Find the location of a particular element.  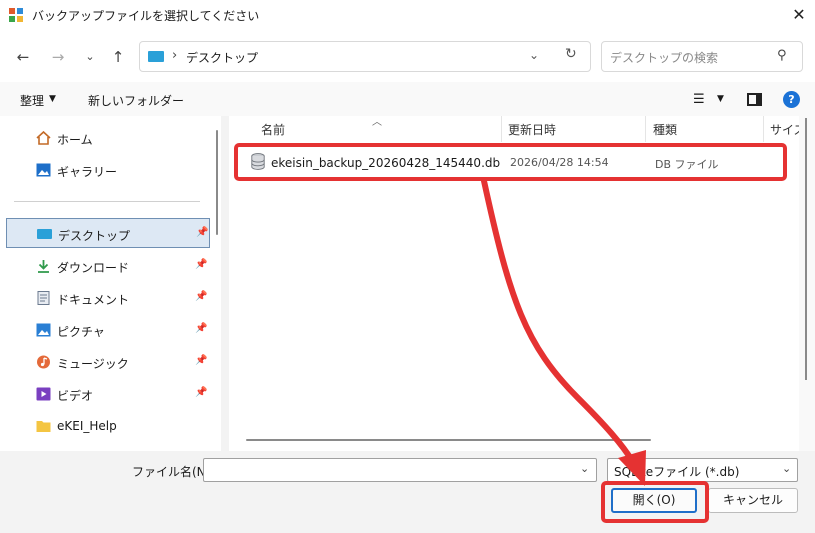

nav-item-label: ダウンロード is located at coordinates (93, 268).